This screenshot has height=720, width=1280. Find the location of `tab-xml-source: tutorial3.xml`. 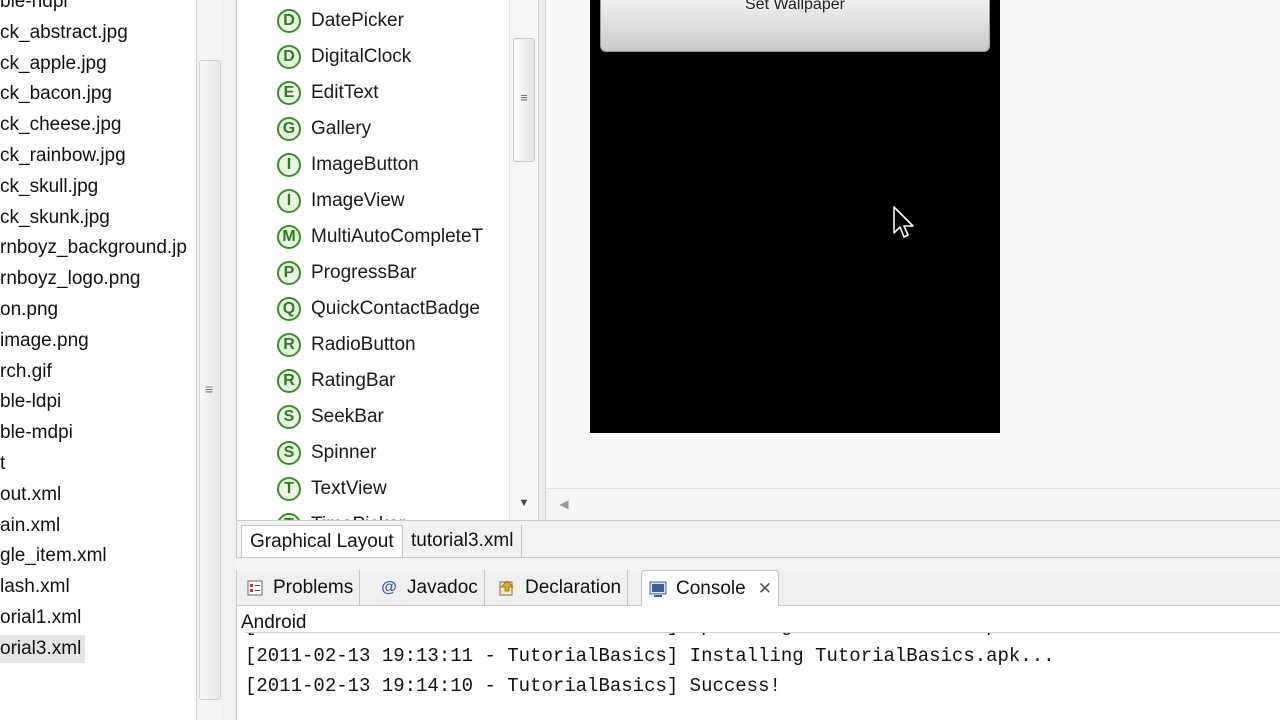

tab-xml-source: tutorial3.xml is located at coordinates (463, 541).